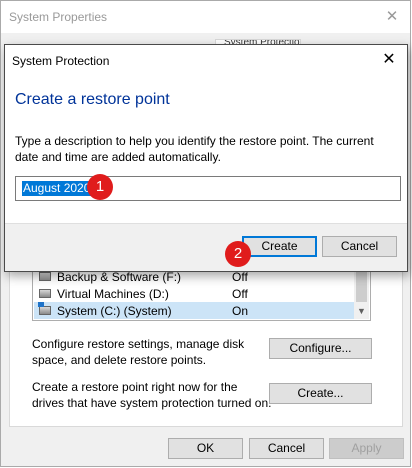 The height and width of the screenshot is (468, 412). I want to click on step-marker-2: 2, so click(238, 254).